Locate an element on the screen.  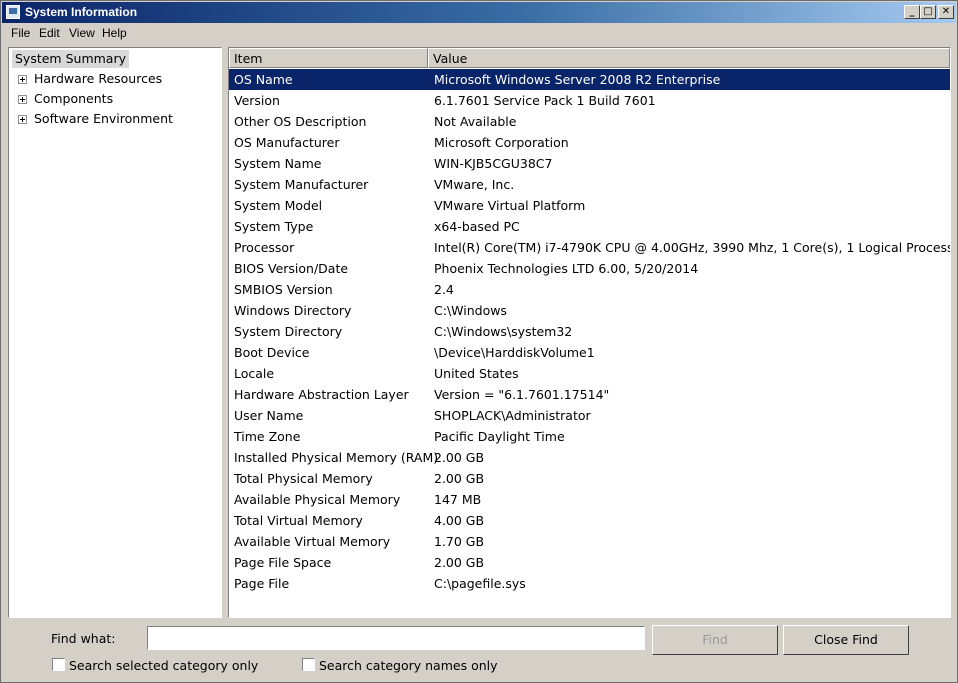
table-row: Total Physical Memory 2.00 GB is located at coordinates (589, 478).